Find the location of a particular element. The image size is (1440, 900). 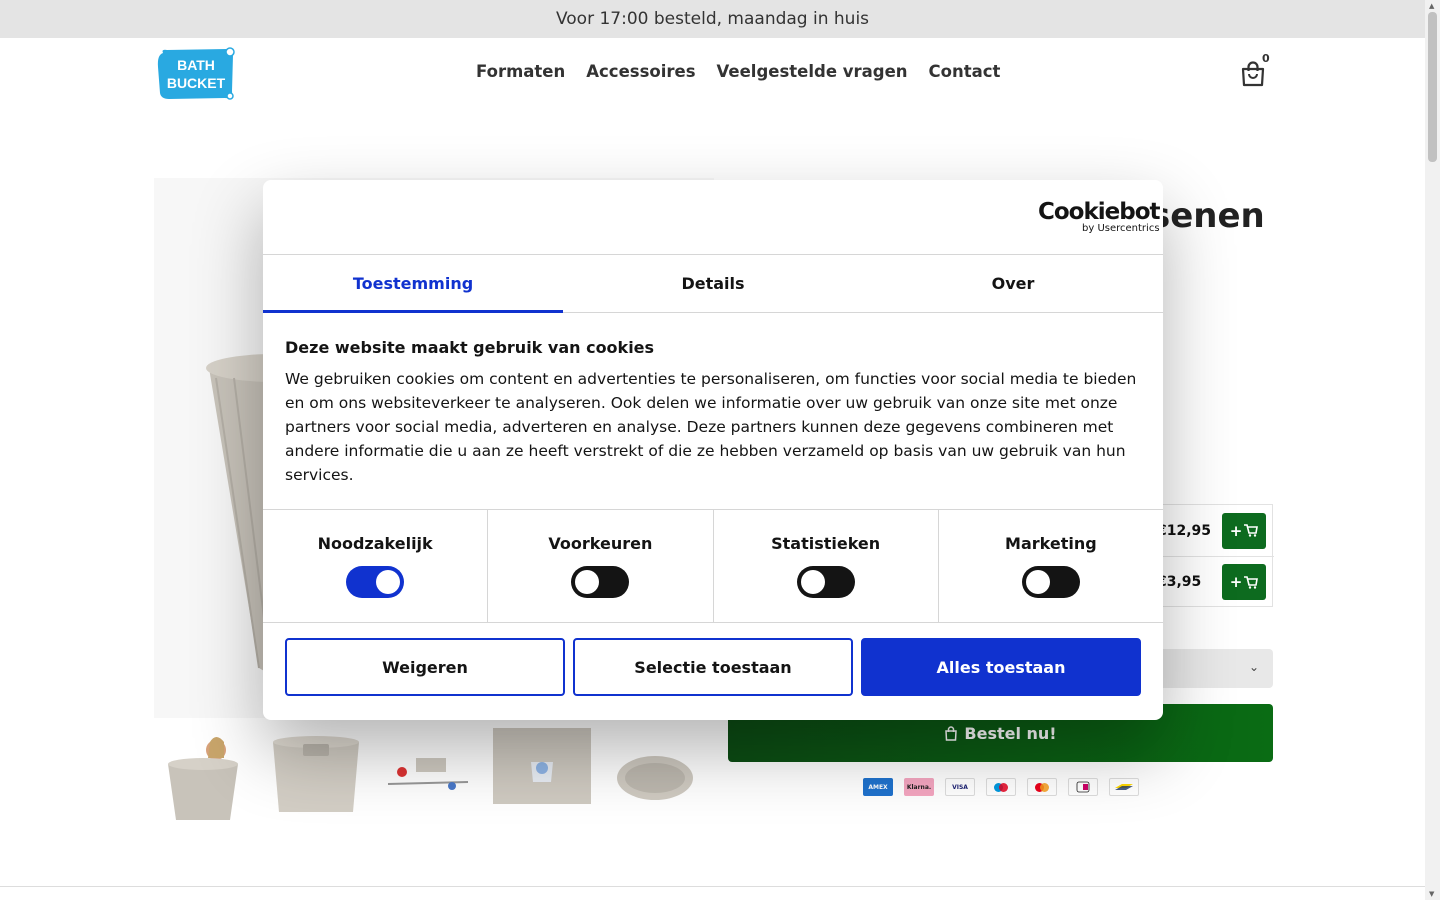

payment-methods: AMEX Klarna. VISA is located at coordinates (1001, 787).